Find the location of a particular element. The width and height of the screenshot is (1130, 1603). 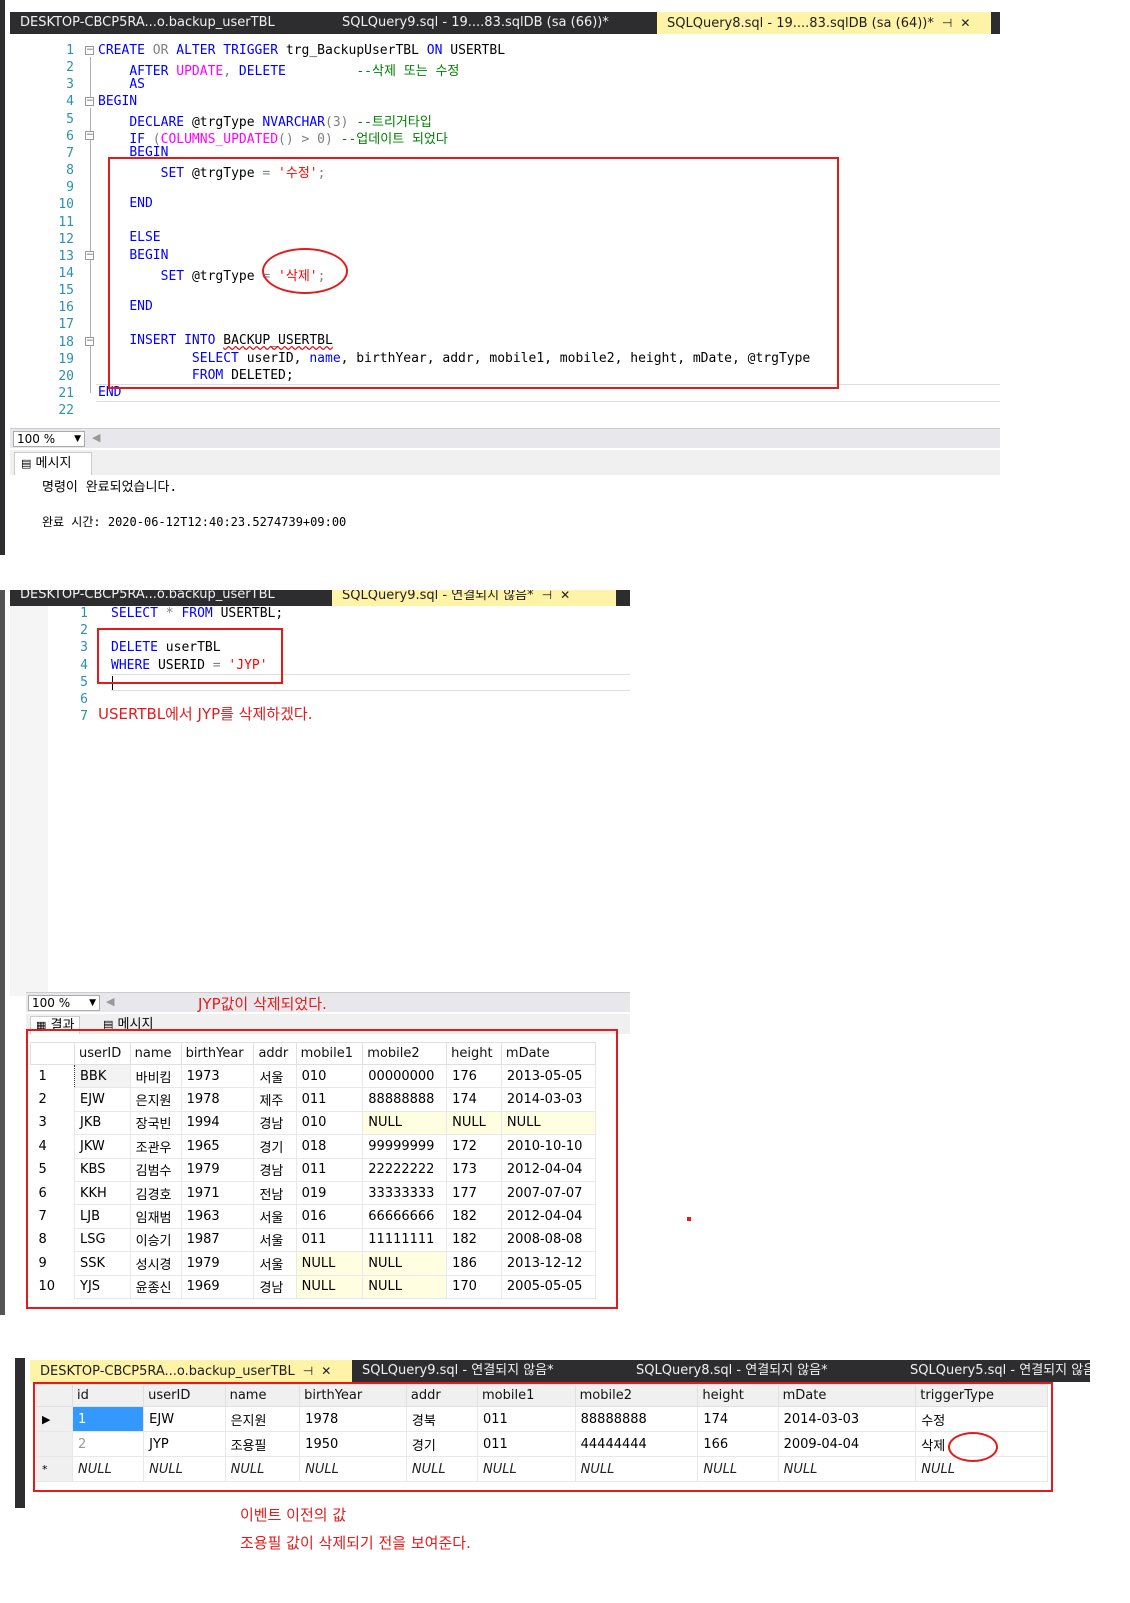

code-line-1: SELECT * FROM USERTBL; is located at coordinates (197, 613).